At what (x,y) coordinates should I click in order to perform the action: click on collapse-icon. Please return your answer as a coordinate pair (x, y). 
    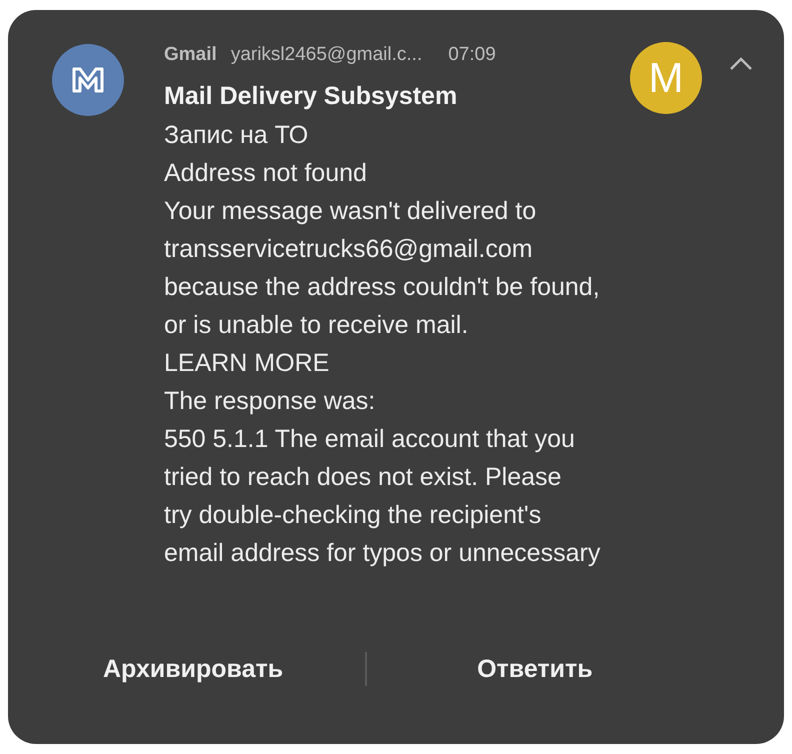
    Looking at the image, I should click on (741, 64).